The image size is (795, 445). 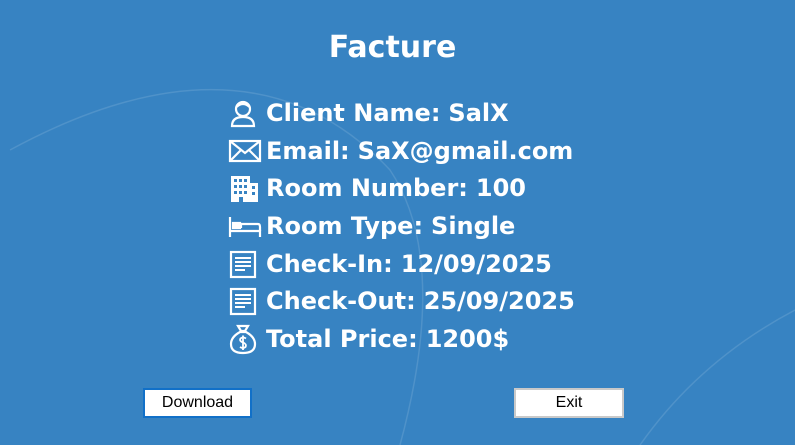 I want to click on exit-button: Exit, so click(x=569, y=403).